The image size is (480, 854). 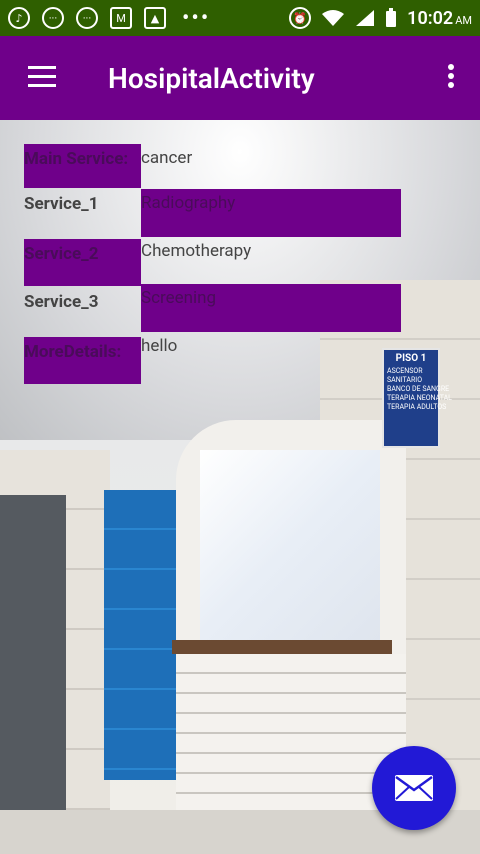 I want to click on main-service-label: Main Service:, so click(x=82, y=166).